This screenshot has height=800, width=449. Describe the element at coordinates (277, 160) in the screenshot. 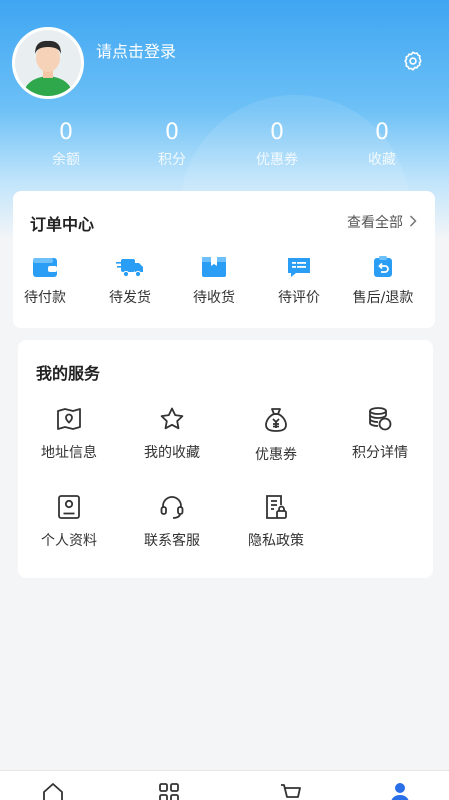

I see `stat-label: 优惠券` at that location.